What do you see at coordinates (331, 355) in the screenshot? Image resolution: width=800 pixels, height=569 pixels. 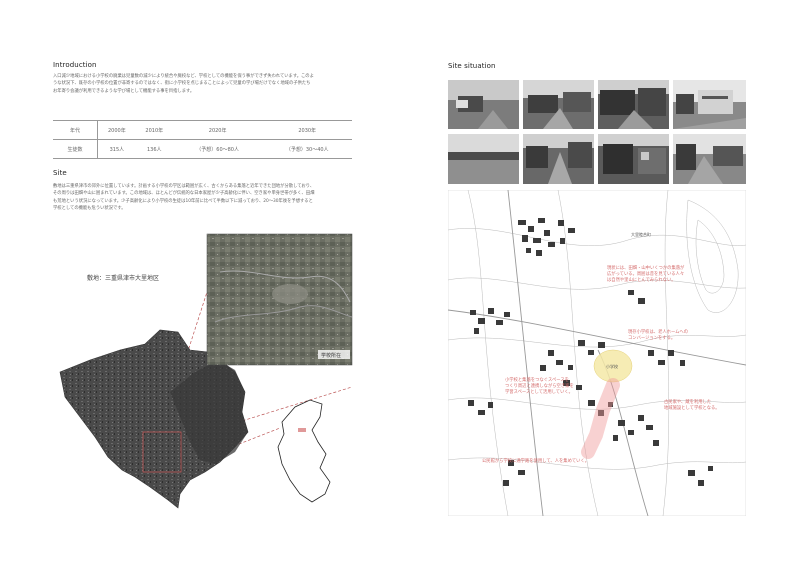 I see `aerial-label: 学校所在` at bounding box center [331, 355].